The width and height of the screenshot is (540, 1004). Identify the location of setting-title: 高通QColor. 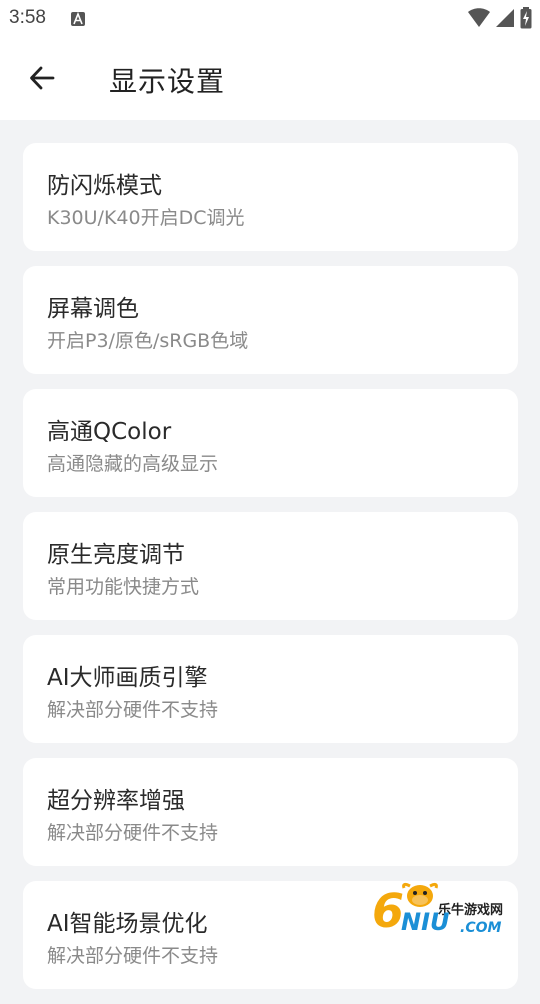
(109, 432).